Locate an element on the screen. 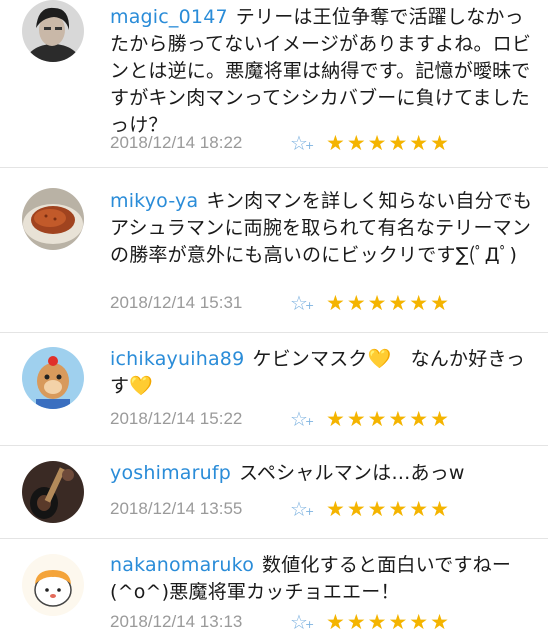  avatar-ichikayuiha89 is located at coordinates (53, 378).